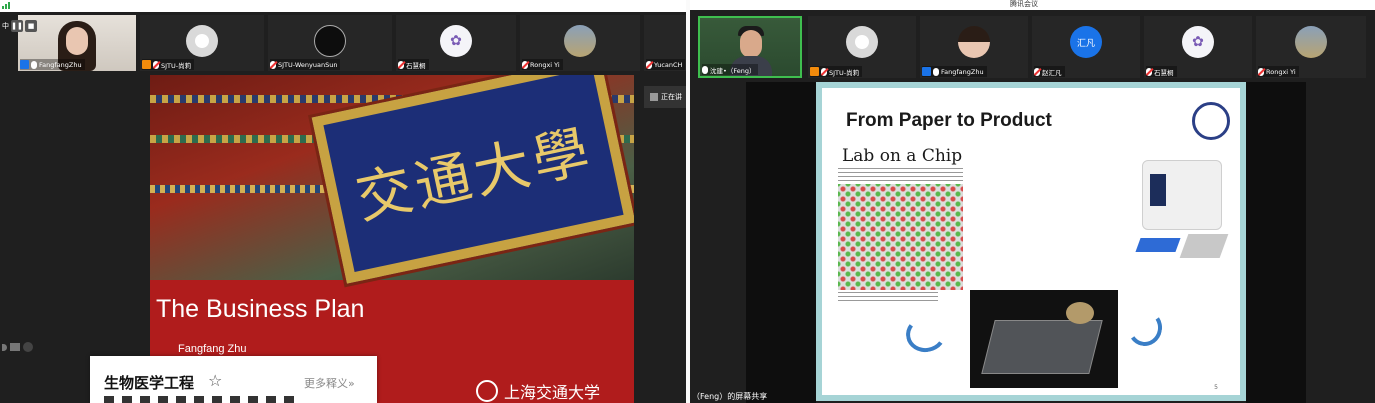 This screenshot has width=1375, height=403. What do you see at coordinates (730, 69) in the screenshot?
I see `participant-label: 沈建•（Feng）` at bounding box center [730, 69].